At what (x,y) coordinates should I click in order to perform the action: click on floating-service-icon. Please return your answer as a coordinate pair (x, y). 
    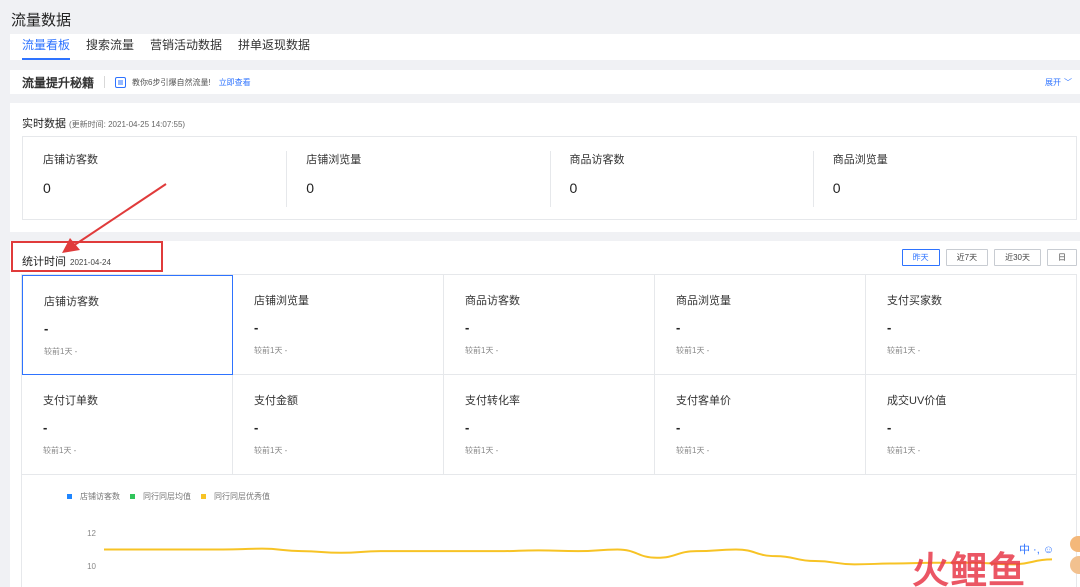
    Looking at the image, I should click on (1074, 559).